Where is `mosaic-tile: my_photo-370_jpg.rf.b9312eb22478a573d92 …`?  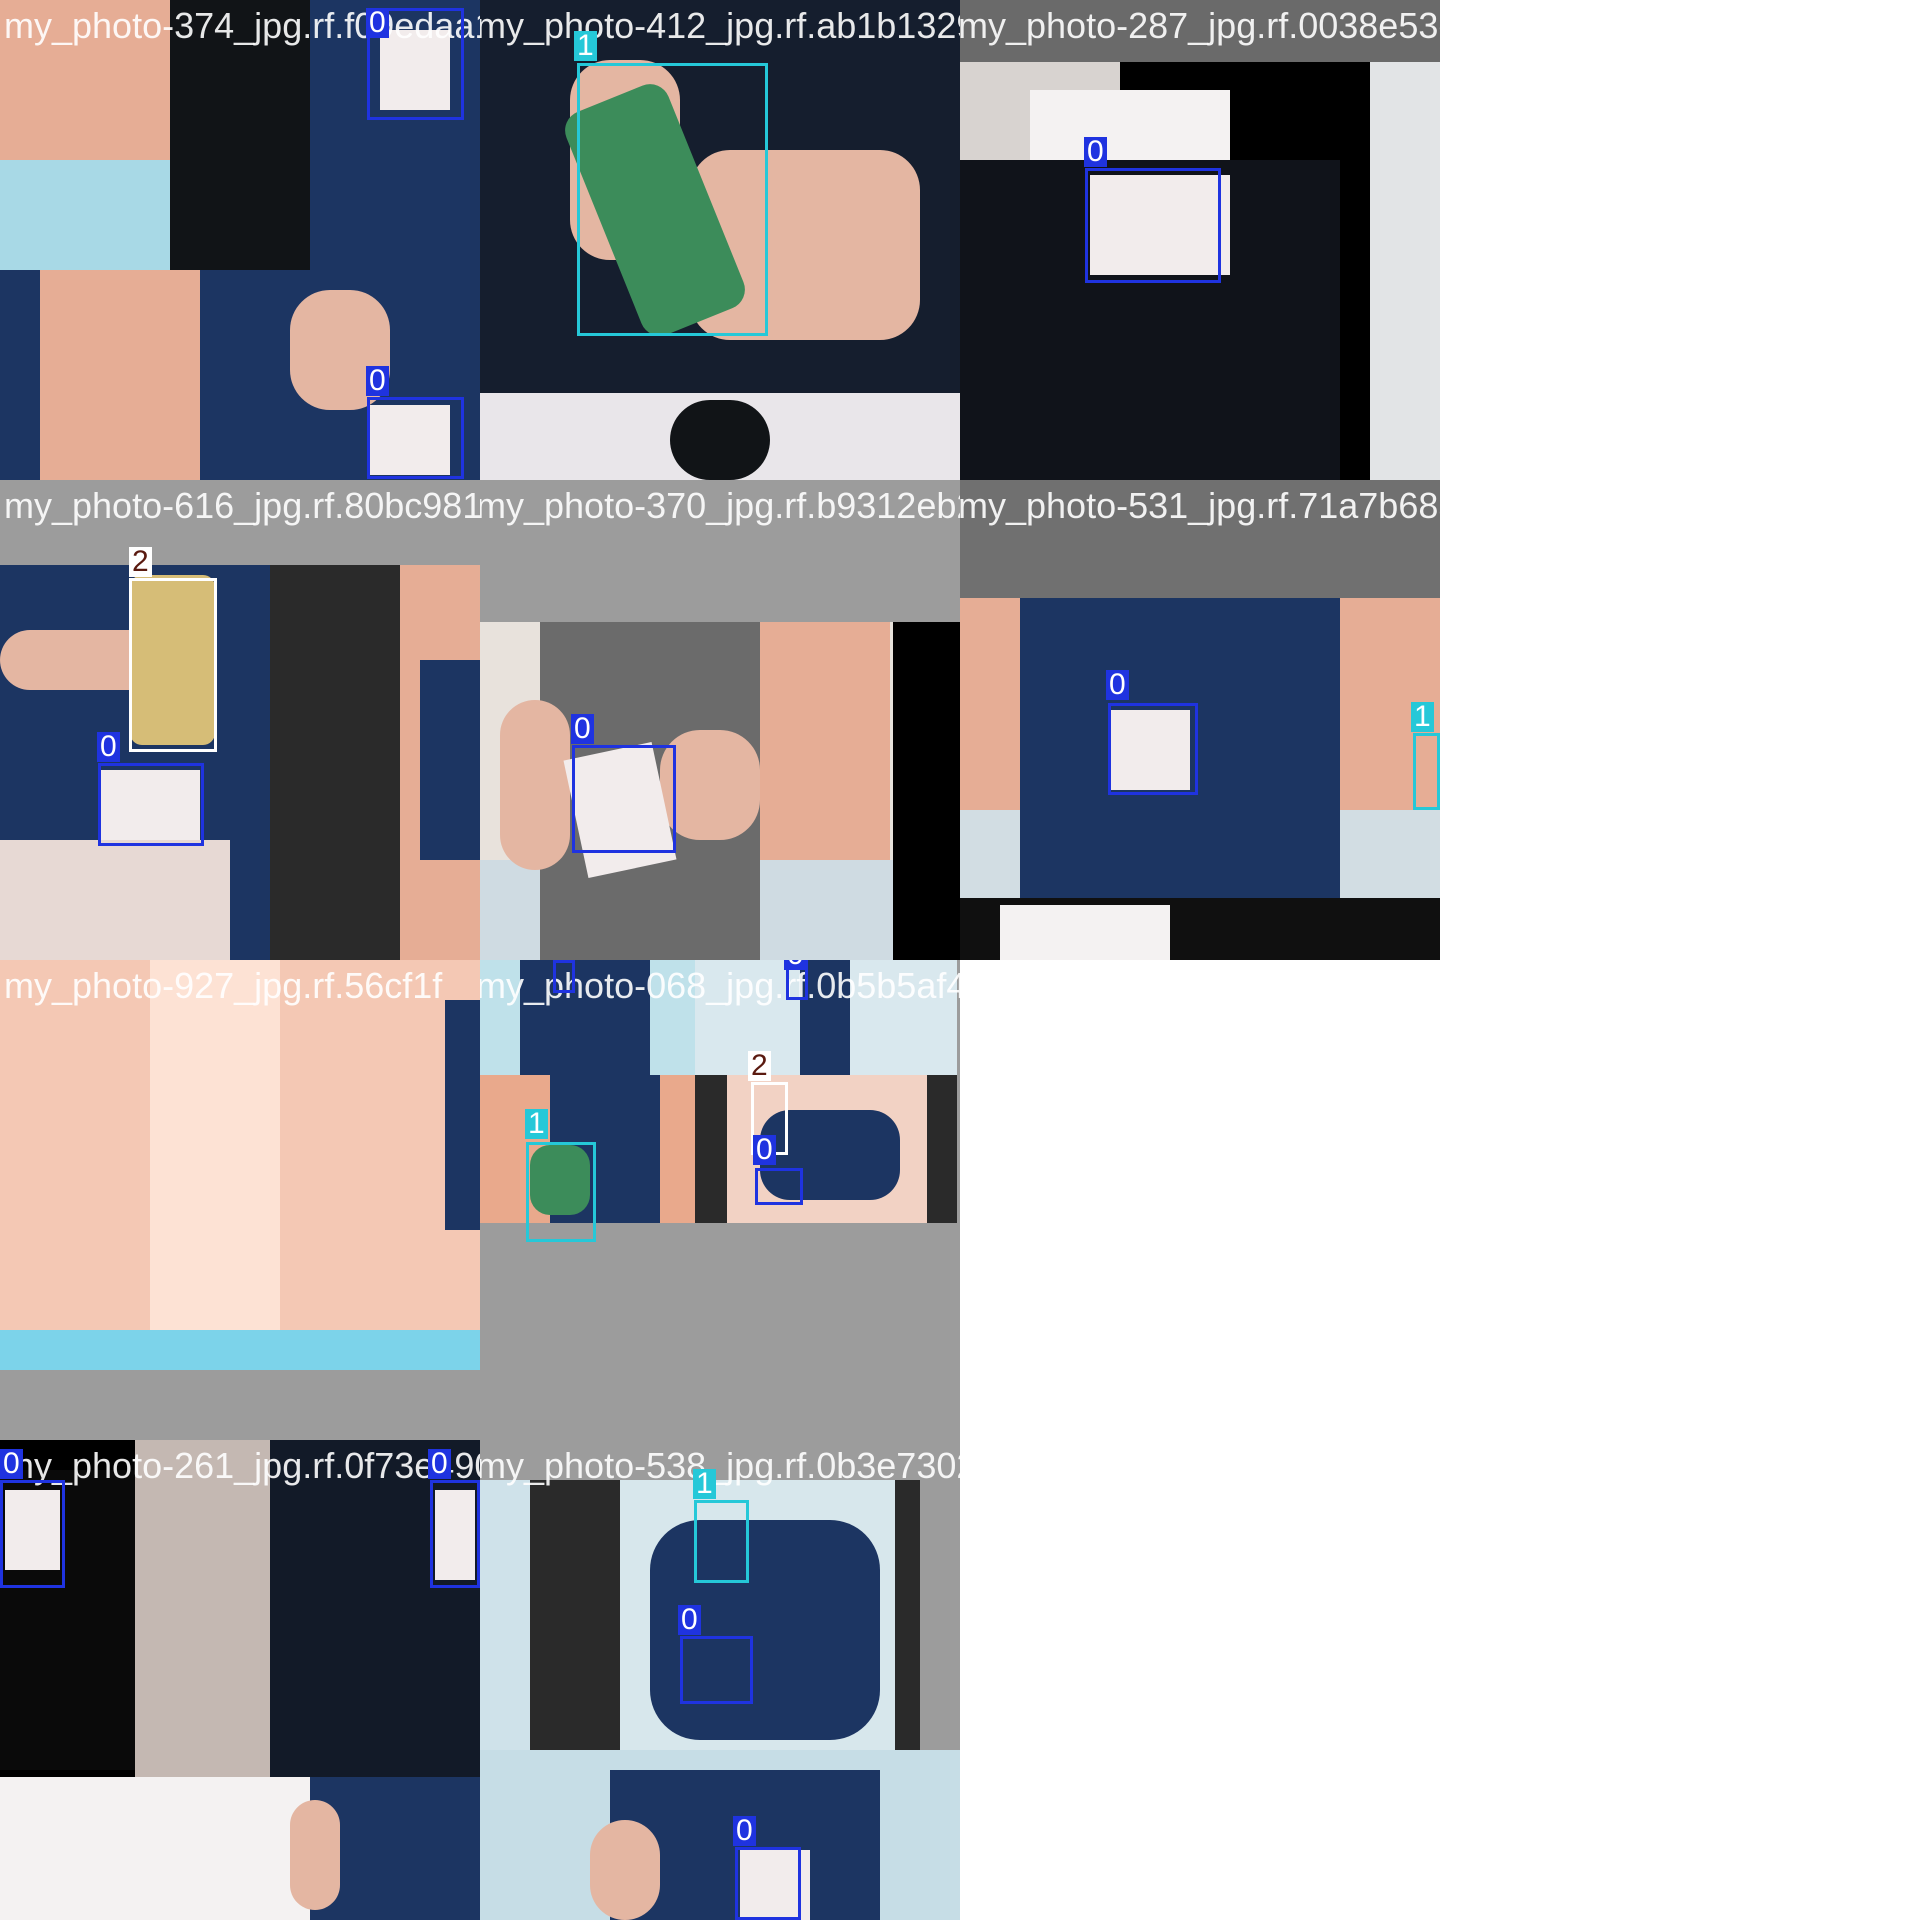 mosaic-tile: my_photo-370_jpg.rf.b9312eb22478a573d92 … is located at coordinates (720, 720).